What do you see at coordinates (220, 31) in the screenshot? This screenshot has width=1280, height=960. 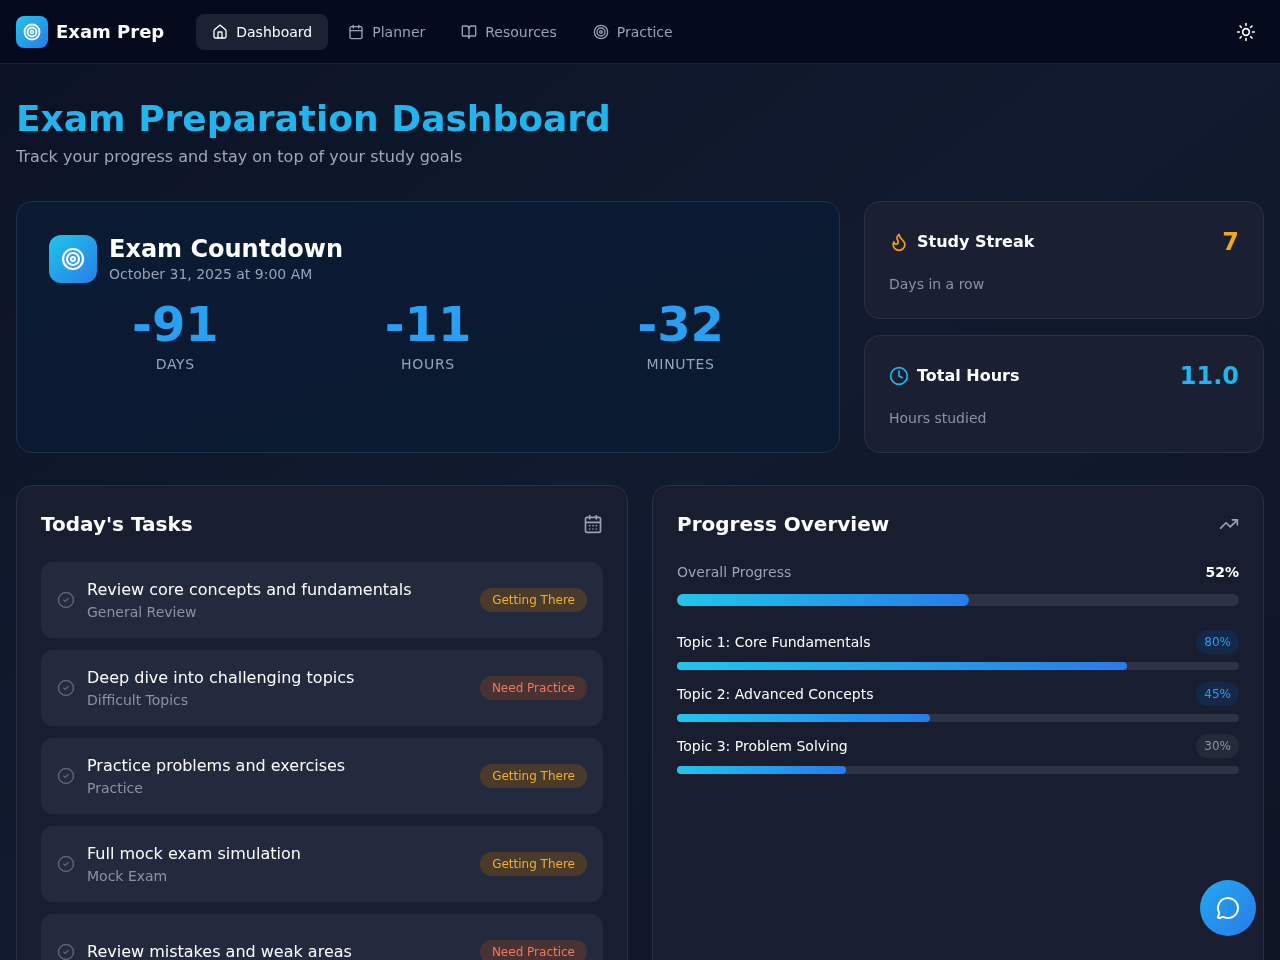 I see `home-icon` at bounding box center [220, 31].